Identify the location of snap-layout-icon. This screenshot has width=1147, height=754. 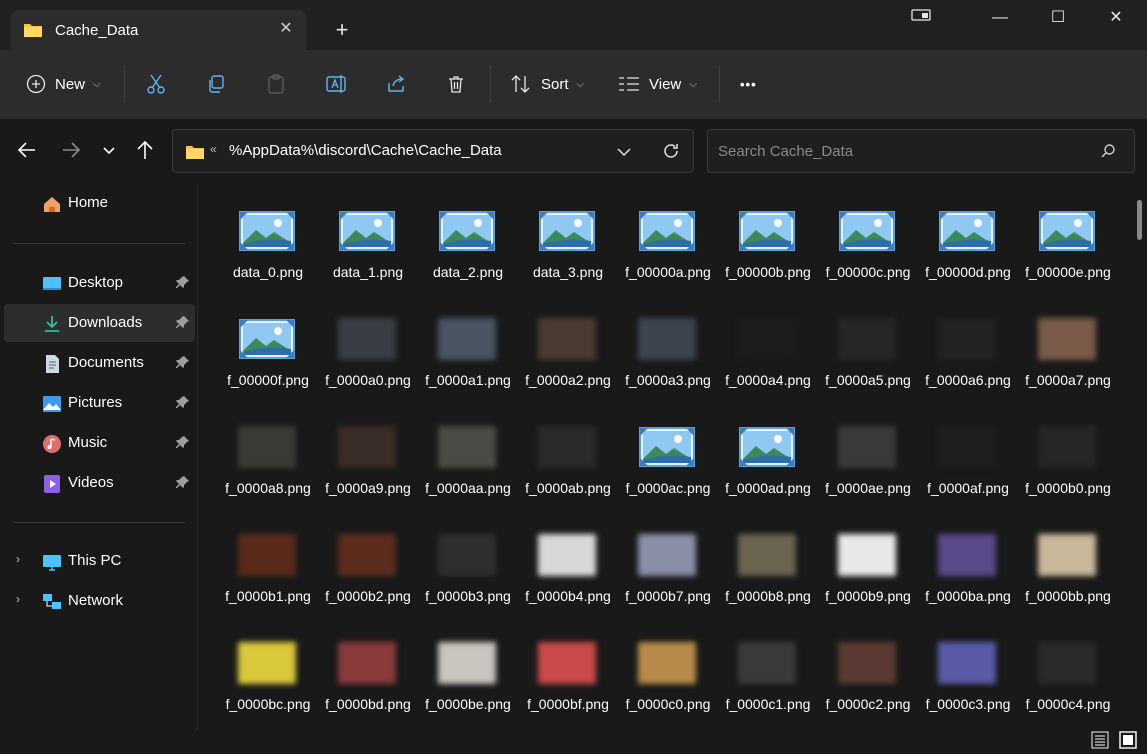
(921, 18).